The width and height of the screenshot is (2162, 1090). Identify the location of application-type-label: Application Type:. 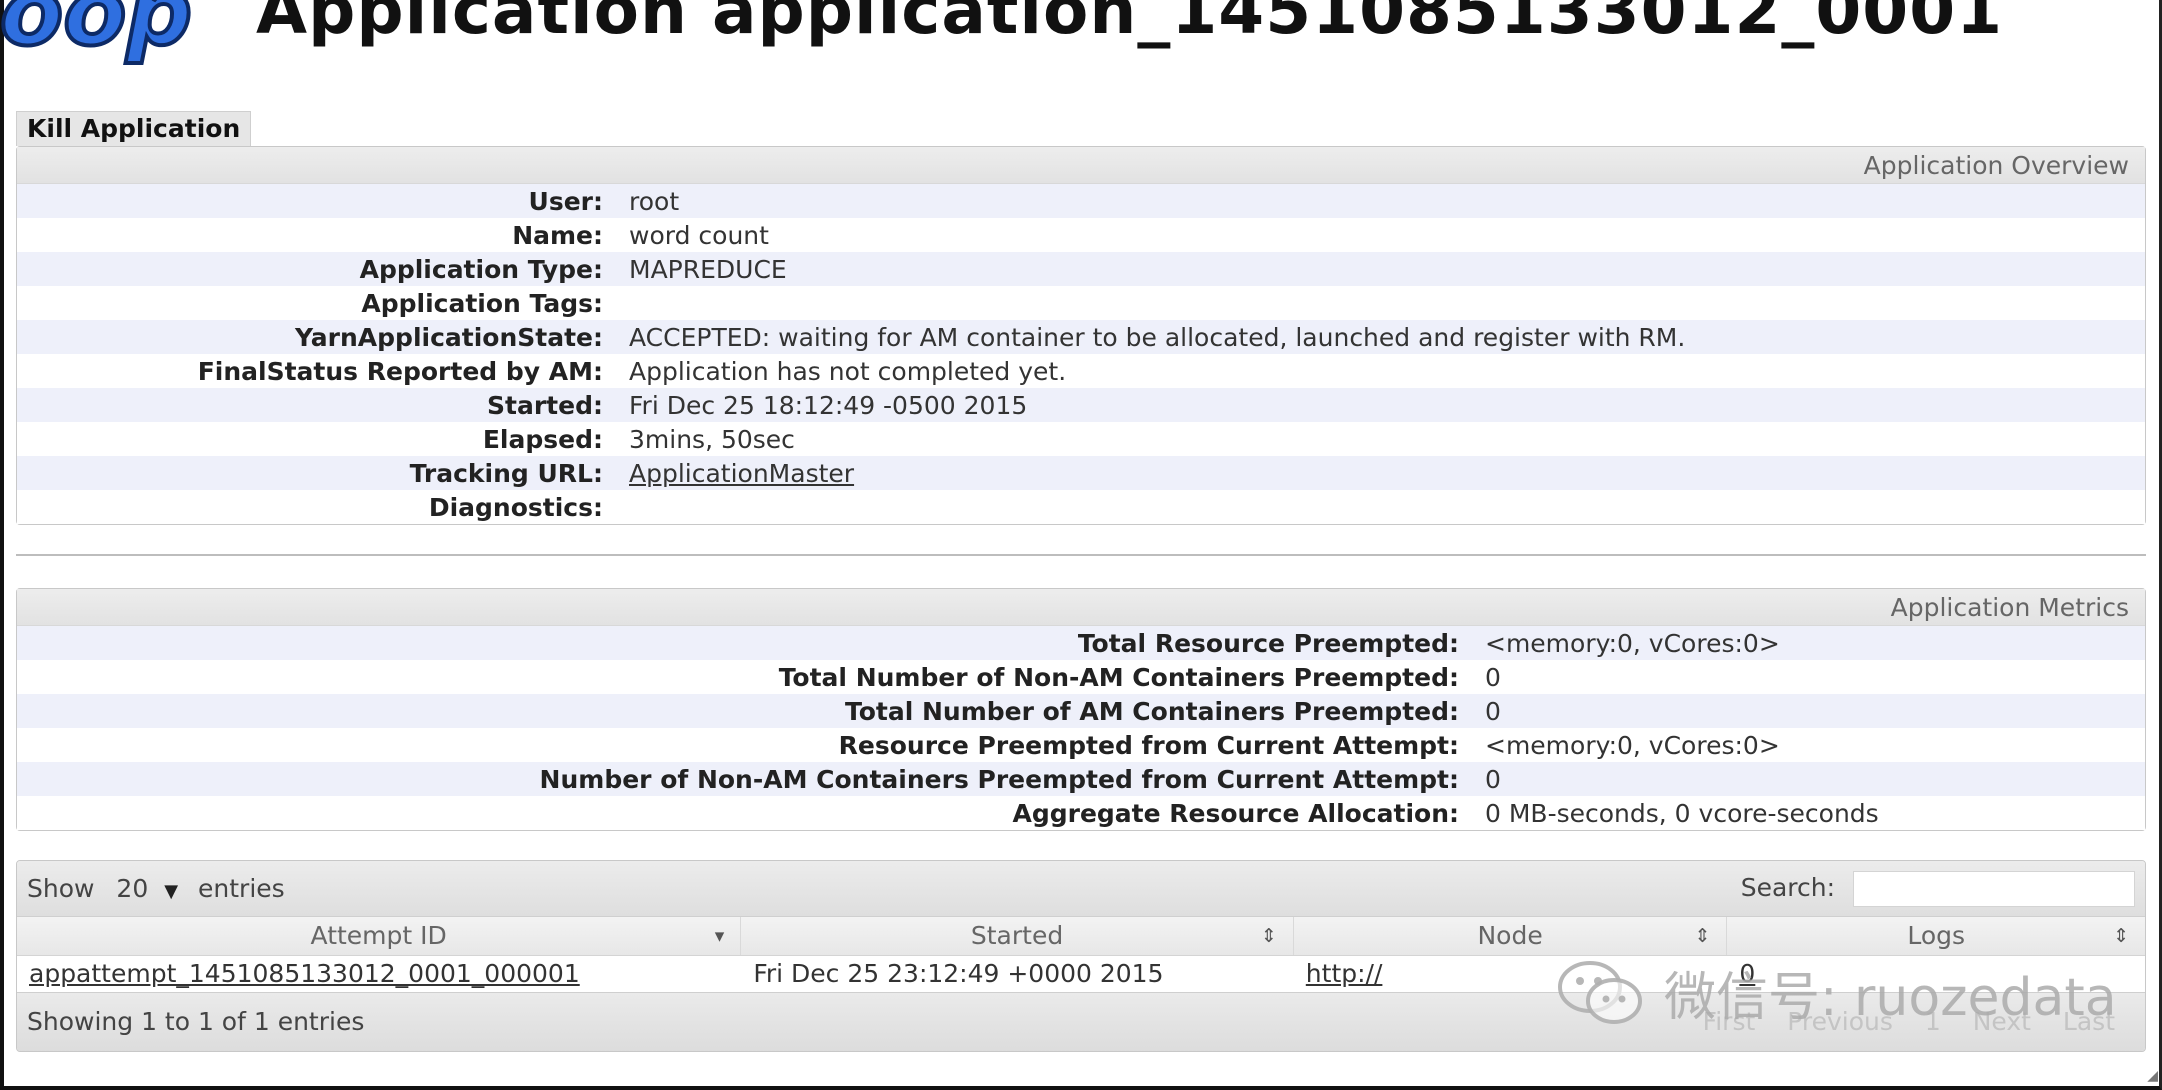
(481, 269).